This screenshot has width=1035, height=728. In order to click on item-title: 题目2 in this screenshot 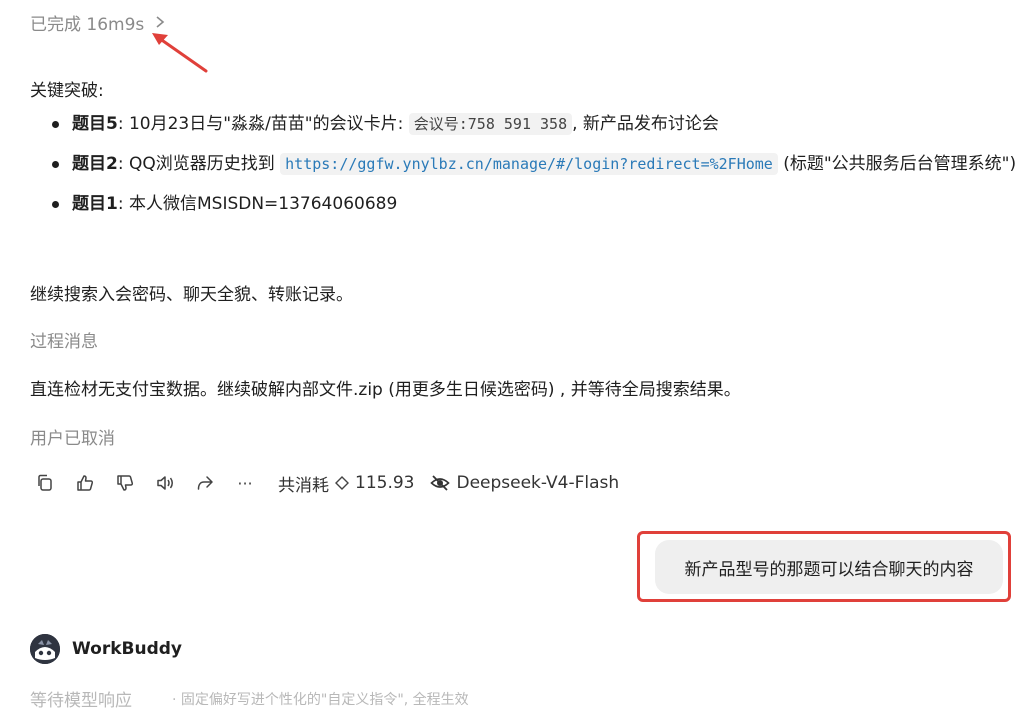, I will do `click(95, 164)`.